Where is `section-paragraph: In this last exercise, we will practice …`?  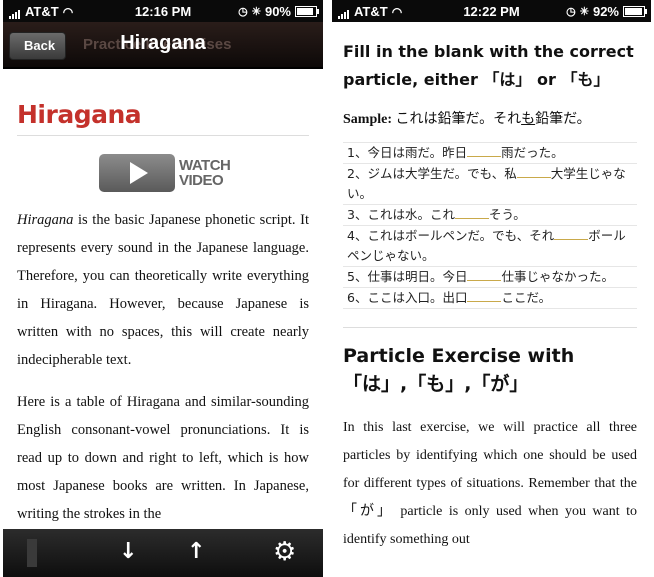
section-paragraph: In this last exercise, we will practice … is located at coordinates (490, 483).